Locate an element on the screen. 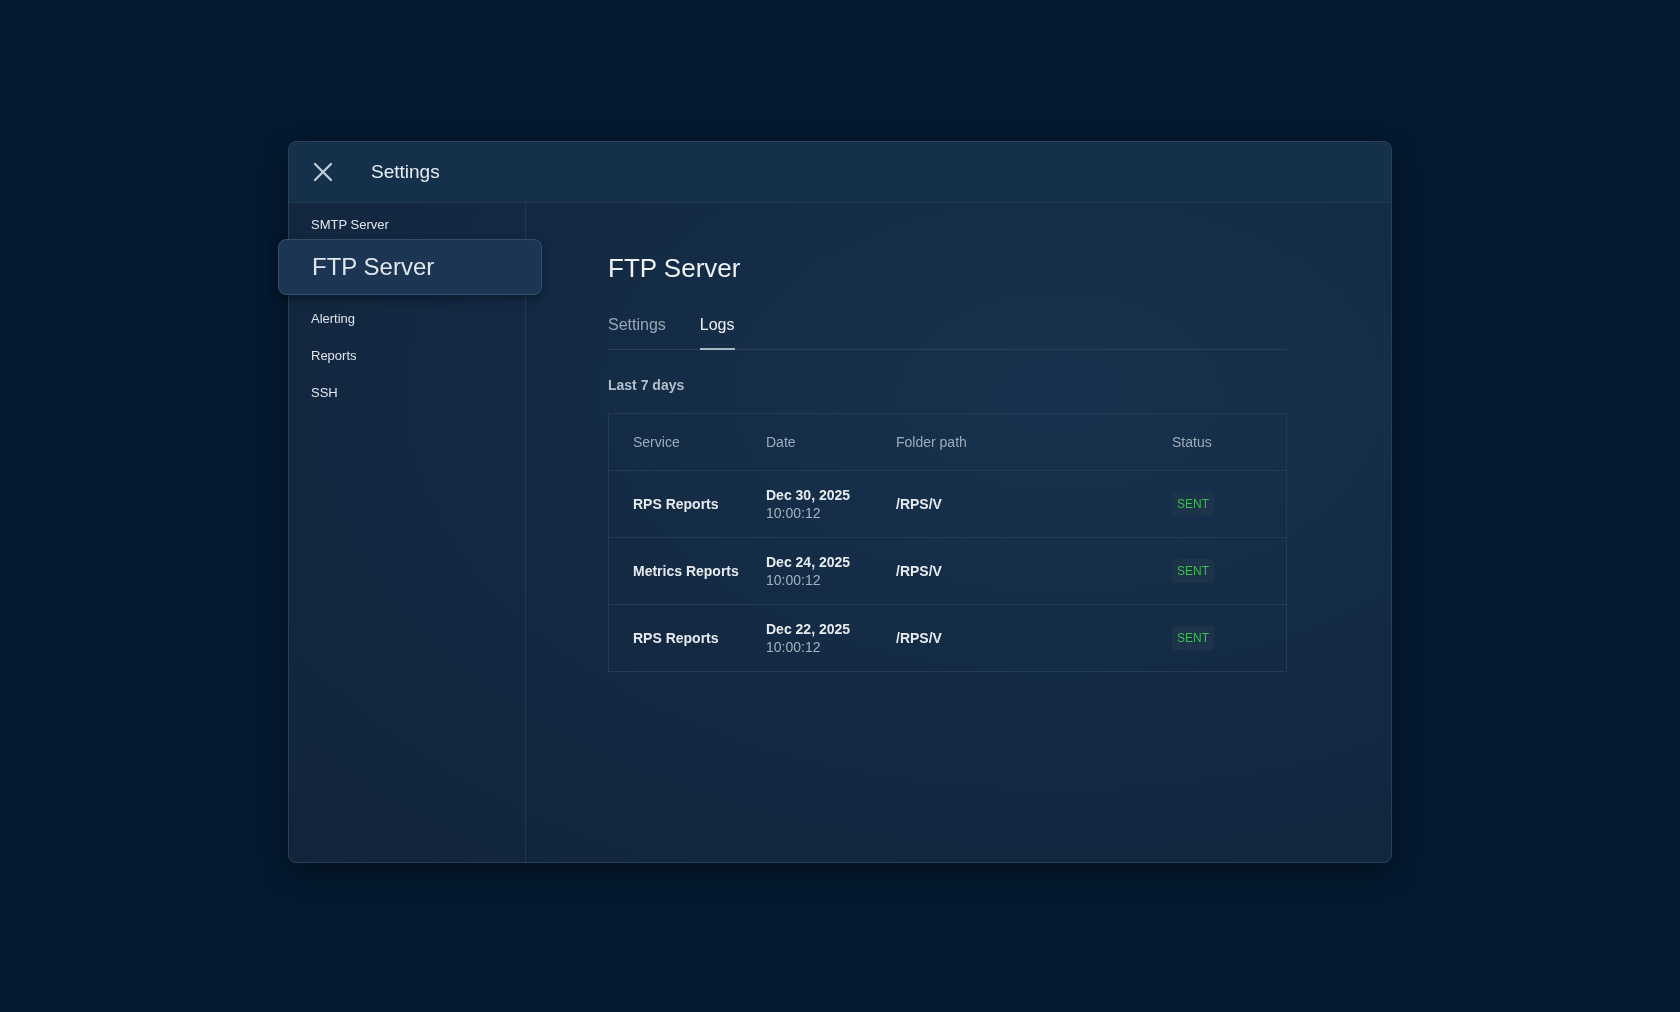  date-range-label: Last 7 days is located at coordinates (647, 385).